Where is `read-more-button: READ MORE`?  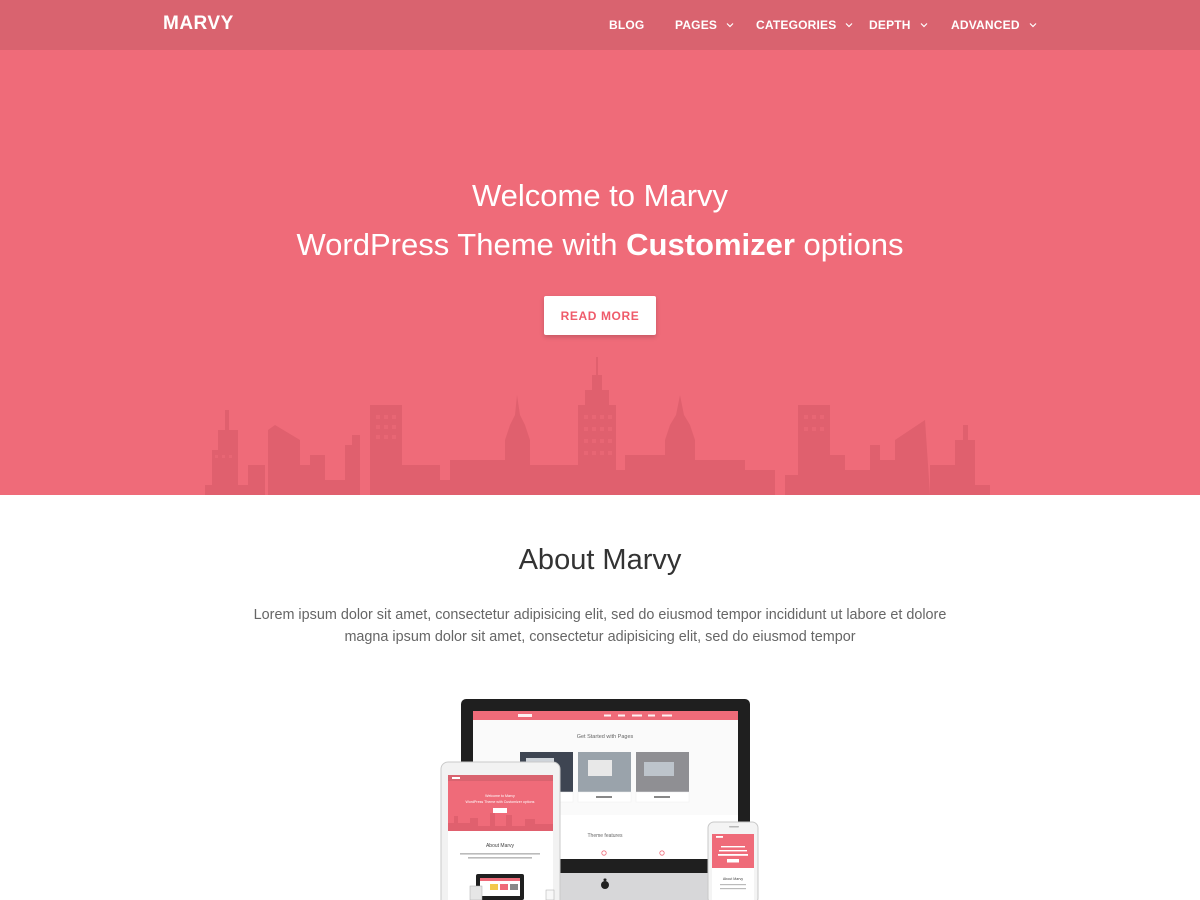
read-more-button: READ MORE is located at coordinates (600, 315).